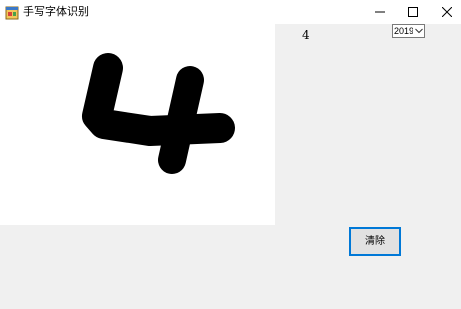 Image resolution: width=461 pixels, height=309 pixels. I want to click on close-icon, so click(447, 12).